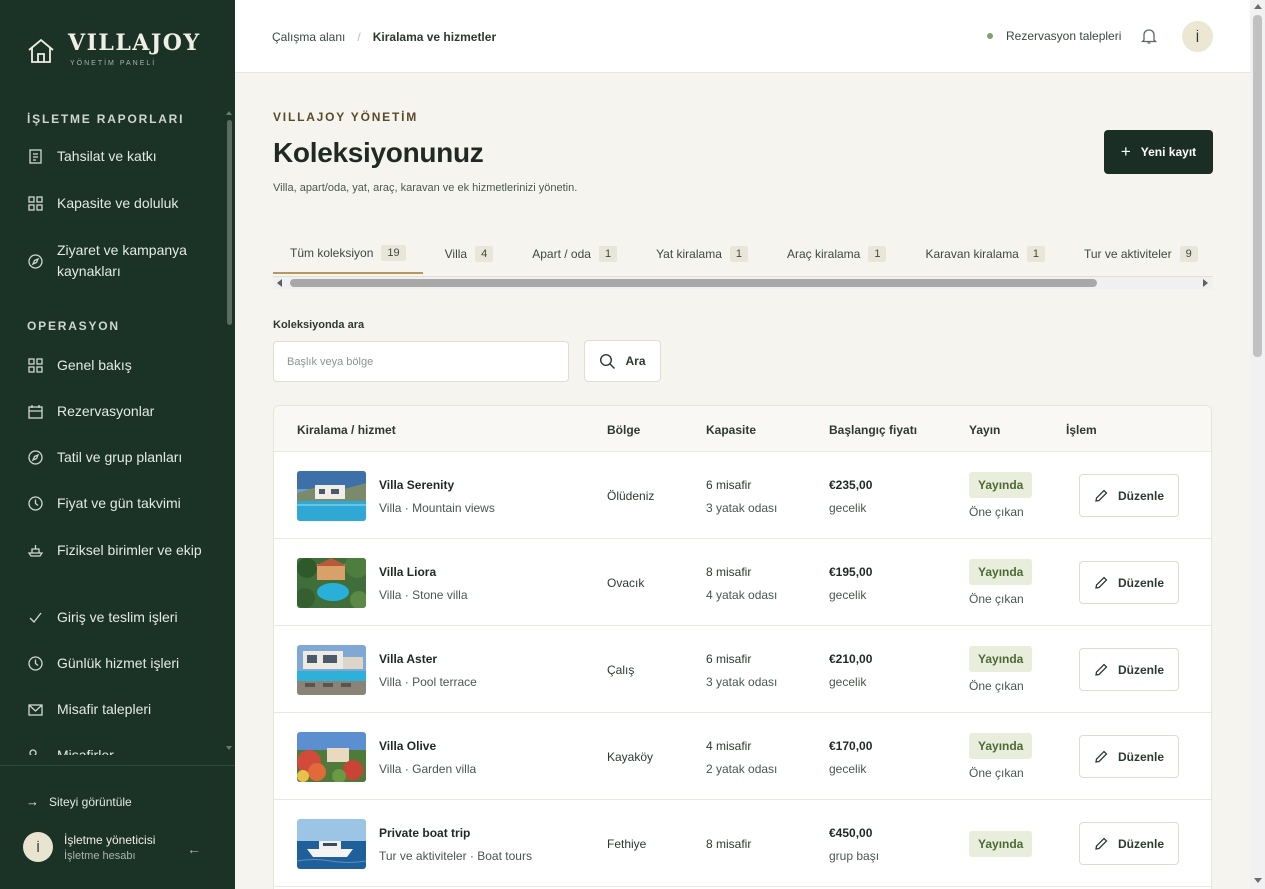 The height and width of the screenshot is (889, 1265). What do you see at coordinates (622, 361) in the screenshot?
I see `search-button: Ara` at bounding box center [622, 361].